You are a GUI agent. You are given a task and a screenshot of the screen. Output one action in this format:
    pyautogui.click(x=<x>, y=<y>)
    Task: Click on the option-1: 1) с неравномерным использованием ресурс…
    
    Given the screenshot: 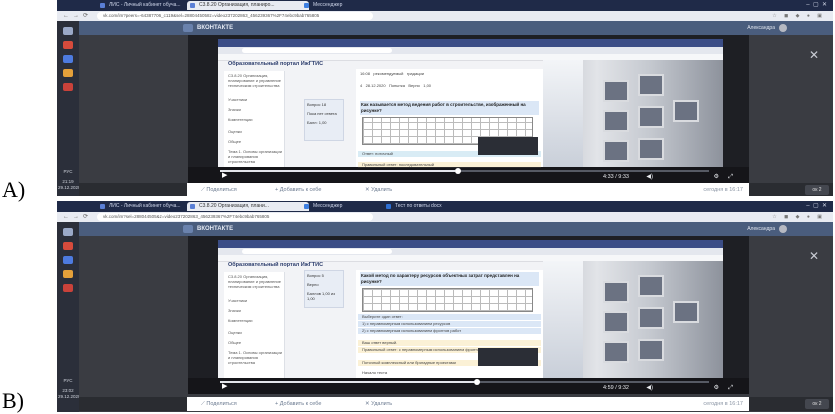 What is the action you would take?
    pyautogui.click(x=449, y=324)
    